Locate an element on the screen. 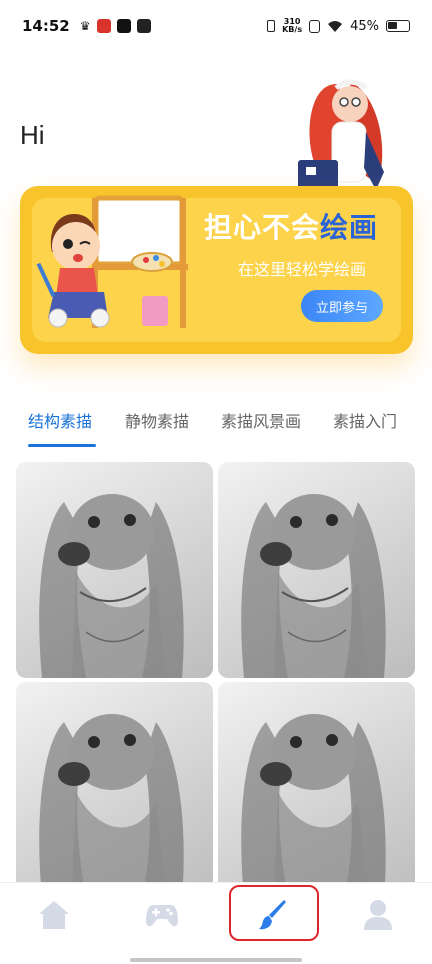 This screenshot has height=964, width=432. gamepad-icon is located at coordinates (162, 916).